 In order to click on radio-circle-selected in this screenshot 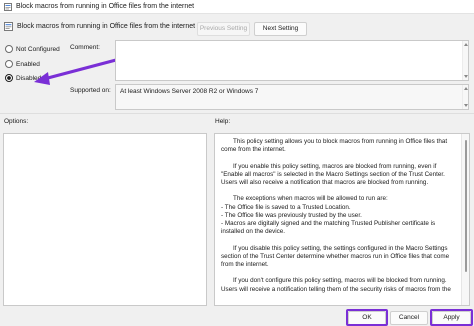, I will do `click(9, 78)`.